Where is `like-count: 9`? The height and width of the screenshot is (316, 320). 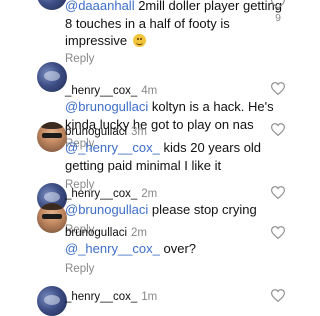
like-count: 9 is located at coordinates (278, 18).